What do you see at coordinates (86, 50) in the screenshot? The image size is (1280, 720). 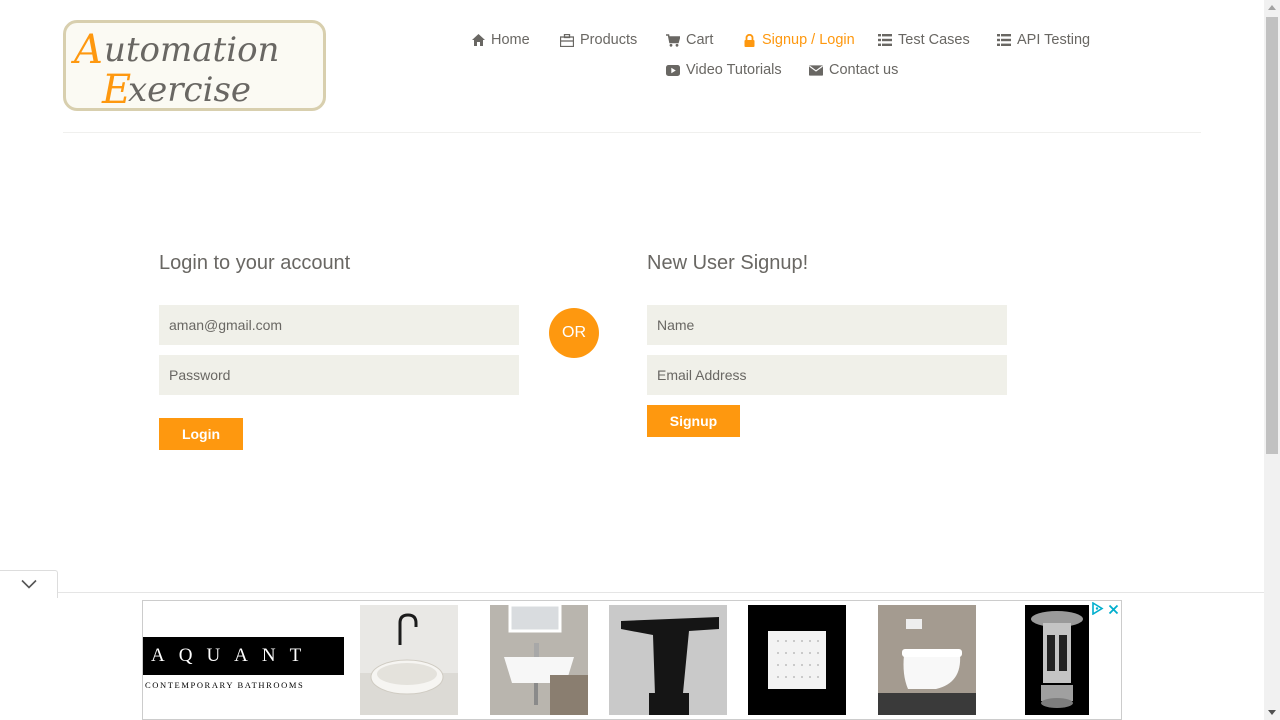 I see `logo-initial-a: A` at bounding box center [86, 50].